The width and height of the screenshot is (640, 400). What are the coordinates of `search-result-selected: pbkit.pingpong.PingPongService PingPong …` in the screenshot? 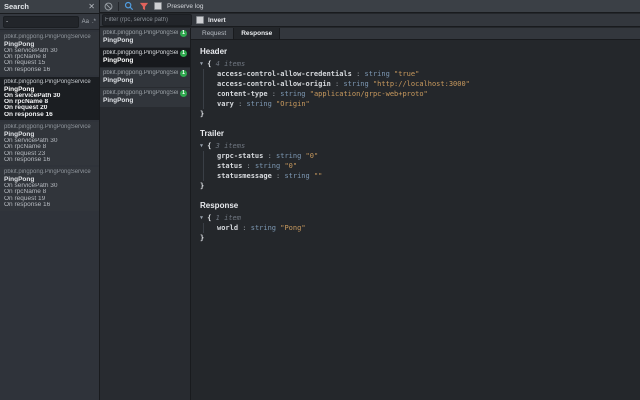 It's located at (49, 99).